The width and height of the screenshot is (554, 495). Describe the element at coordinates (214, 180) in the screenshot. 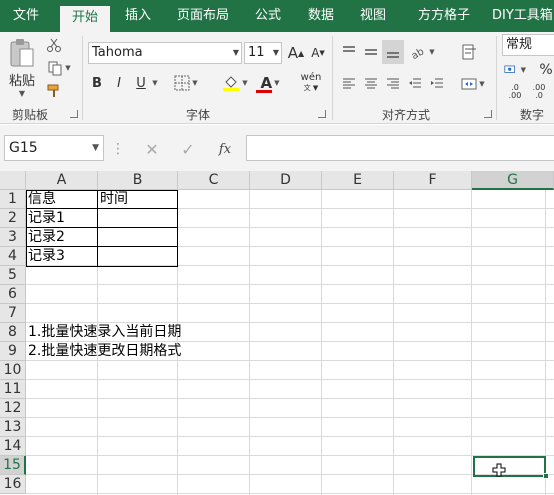

I see `column-header-c: C` at that location.